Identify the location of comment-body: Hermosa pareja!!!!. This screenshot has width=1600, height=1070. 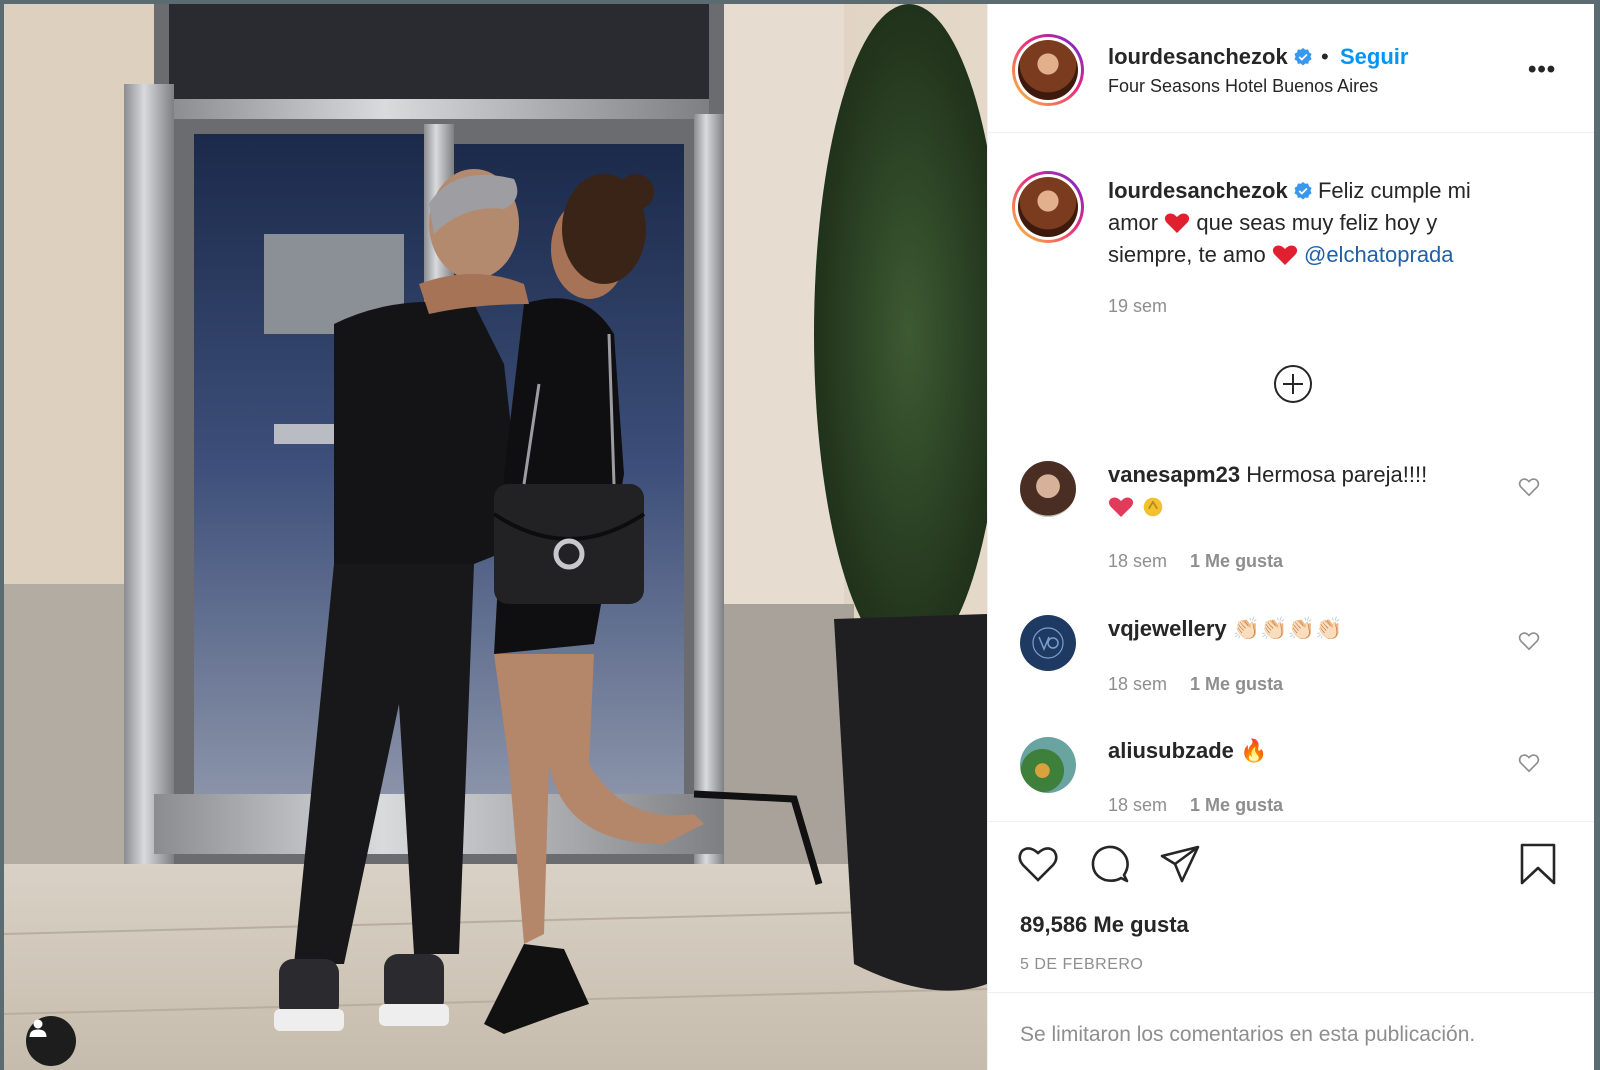
(1337, 474).